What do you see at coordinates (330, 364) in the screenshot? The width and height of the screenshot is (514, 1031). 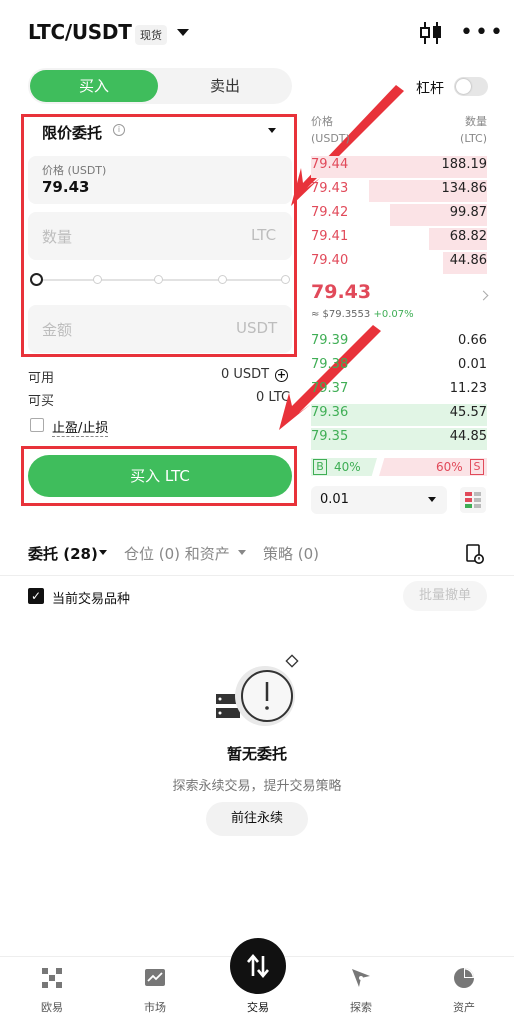 I see `bid-price: 79.38` at bounding box center [330, 364].